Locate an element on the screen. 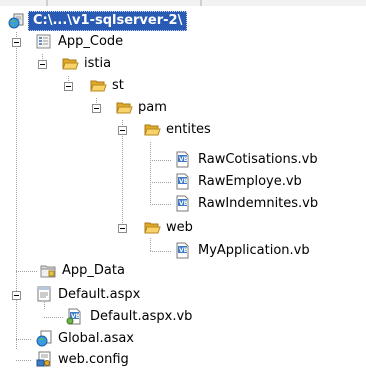 This screenshot has width=366, height=372. tree-item-label: pam is located at coordinates (152, 108).